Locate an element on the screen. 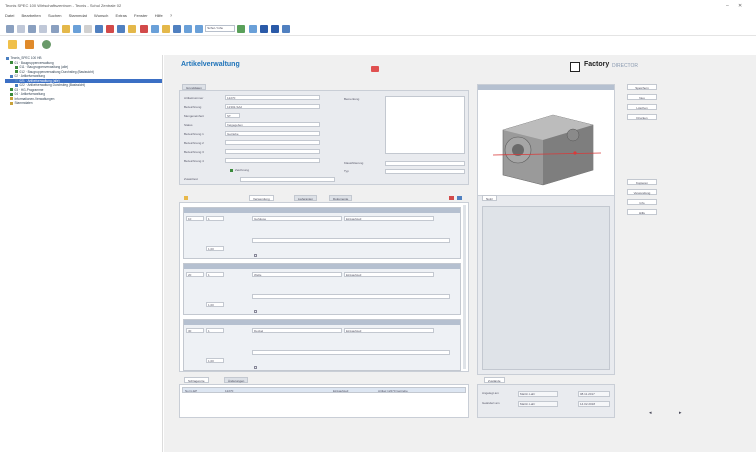 This screenshot has width=756, height=452. side-button: Verwendung is located at coordinates (642, 192).